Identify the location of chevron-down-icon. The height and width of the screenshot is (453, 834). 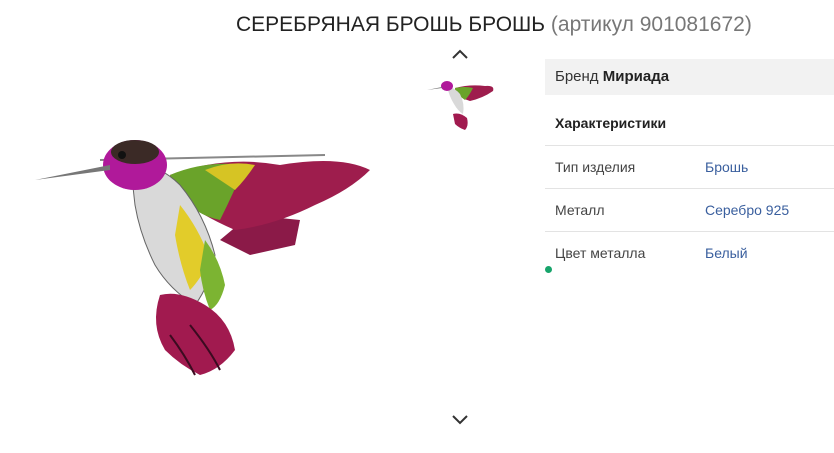
(460, 420).